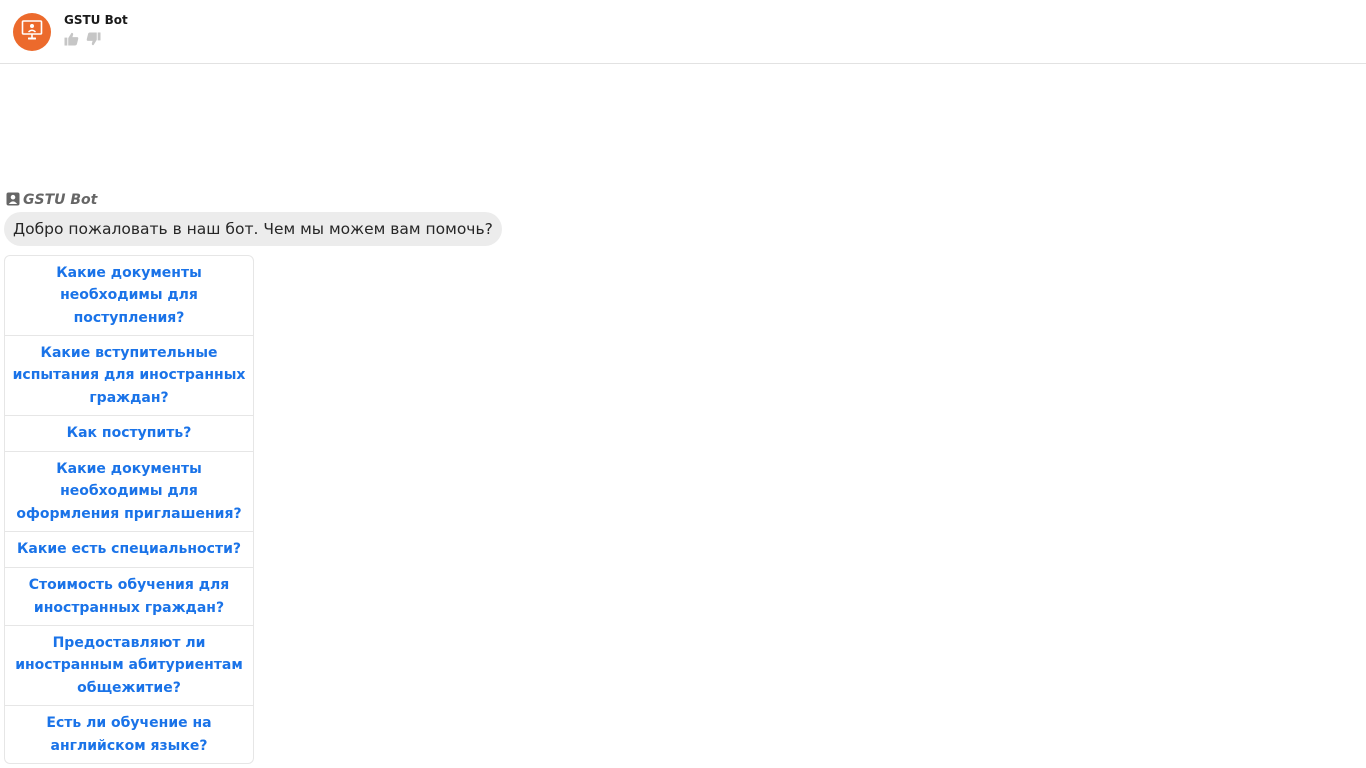 The height and width of the screenshot is (768, 1366). What do you see at coordinates (96, 20) in the screenshot?
I see `bot-name: GSTU Bot` at bounding box center [96, 20].